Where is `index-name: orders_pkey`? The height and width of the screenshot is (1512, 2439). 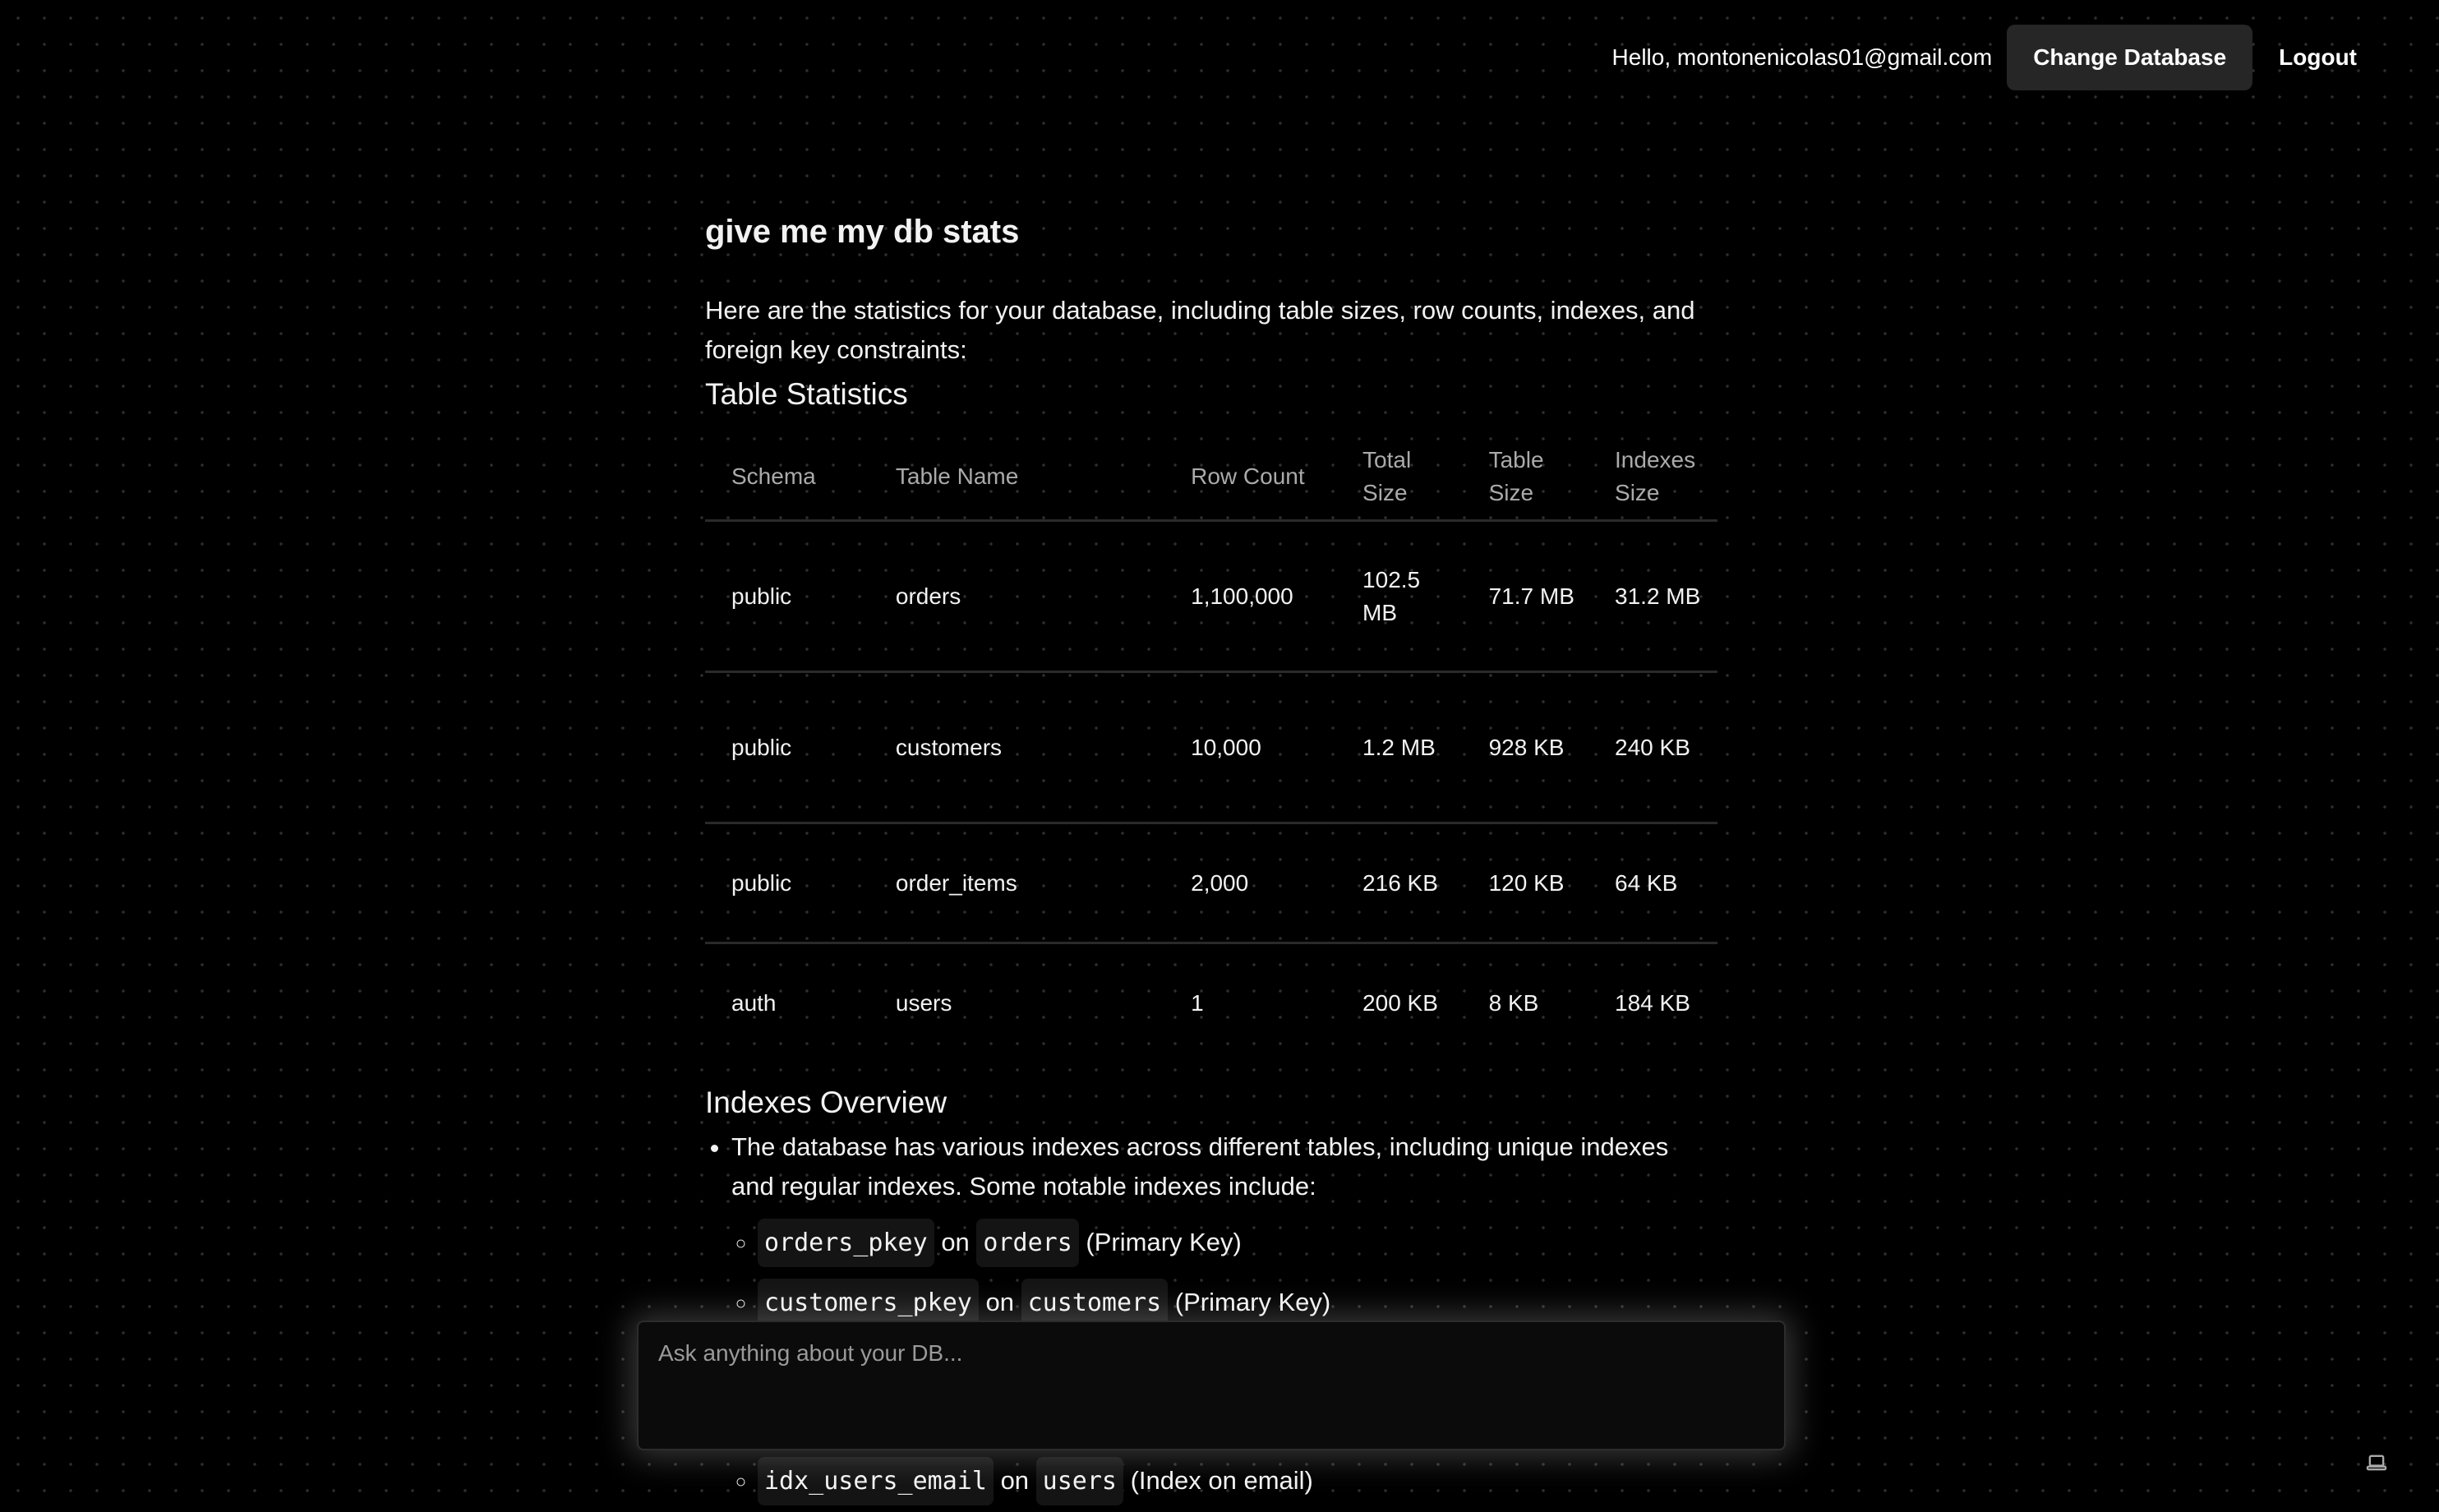
index-name: orders_pkey is located at coordinates (846, 1243).